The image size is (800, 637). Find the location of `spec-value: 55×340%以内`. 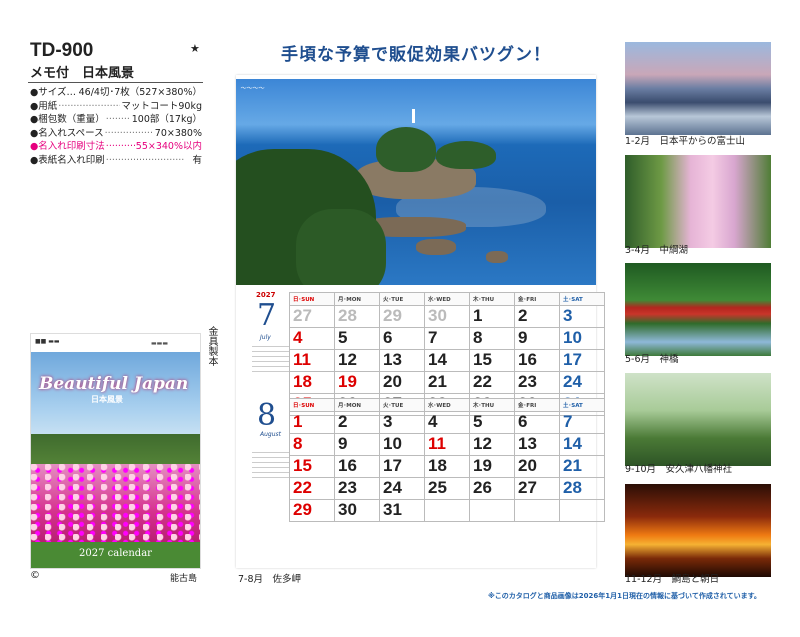

spec-value: 55×340%以内 is located at coordinates (168, 147).